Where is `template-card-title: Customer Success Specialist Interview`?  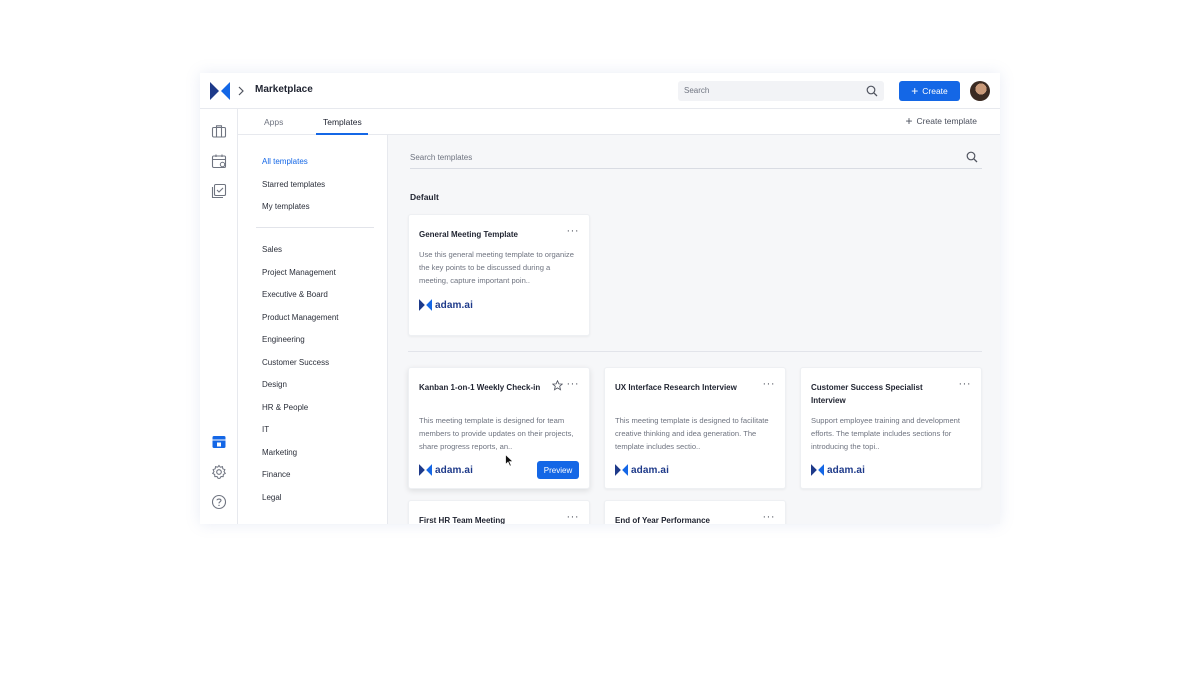
template-card-title: Customer Success Specialist Interview is located at coordinates (877, 394).